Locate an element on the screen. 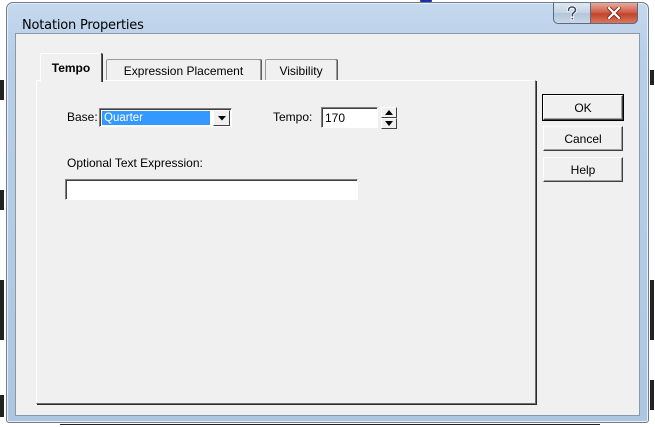 The width and height of the screenshot is (655, 427). tempo-spinner is located at coordinates (389, 118).